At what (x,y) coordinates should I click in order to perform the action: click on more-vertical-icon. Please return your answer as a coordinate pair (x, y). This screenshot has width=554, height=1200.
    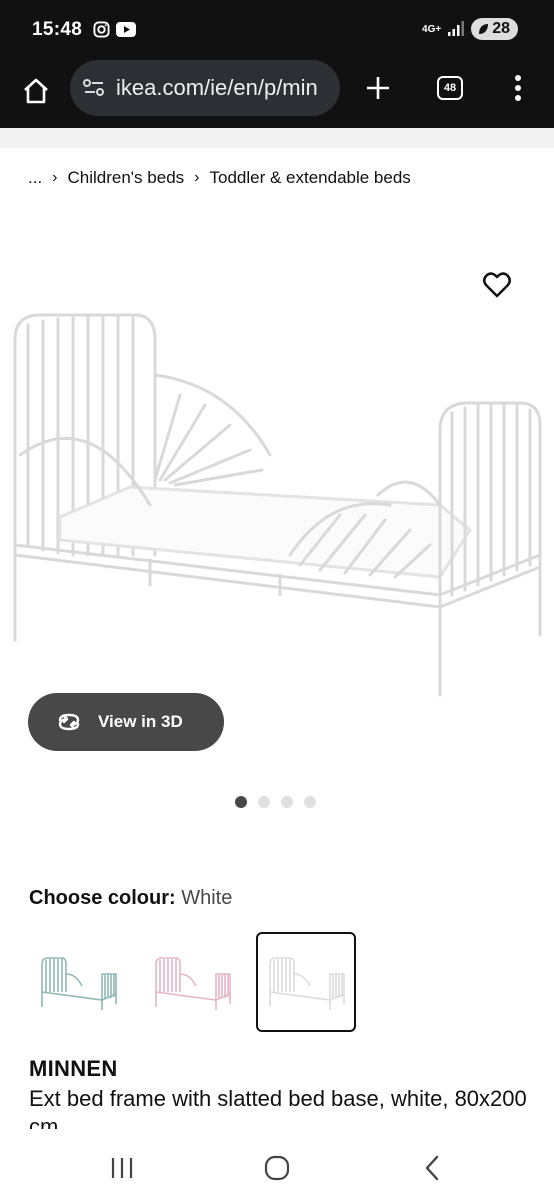
    Looking at the image, I should click on (518, 88).